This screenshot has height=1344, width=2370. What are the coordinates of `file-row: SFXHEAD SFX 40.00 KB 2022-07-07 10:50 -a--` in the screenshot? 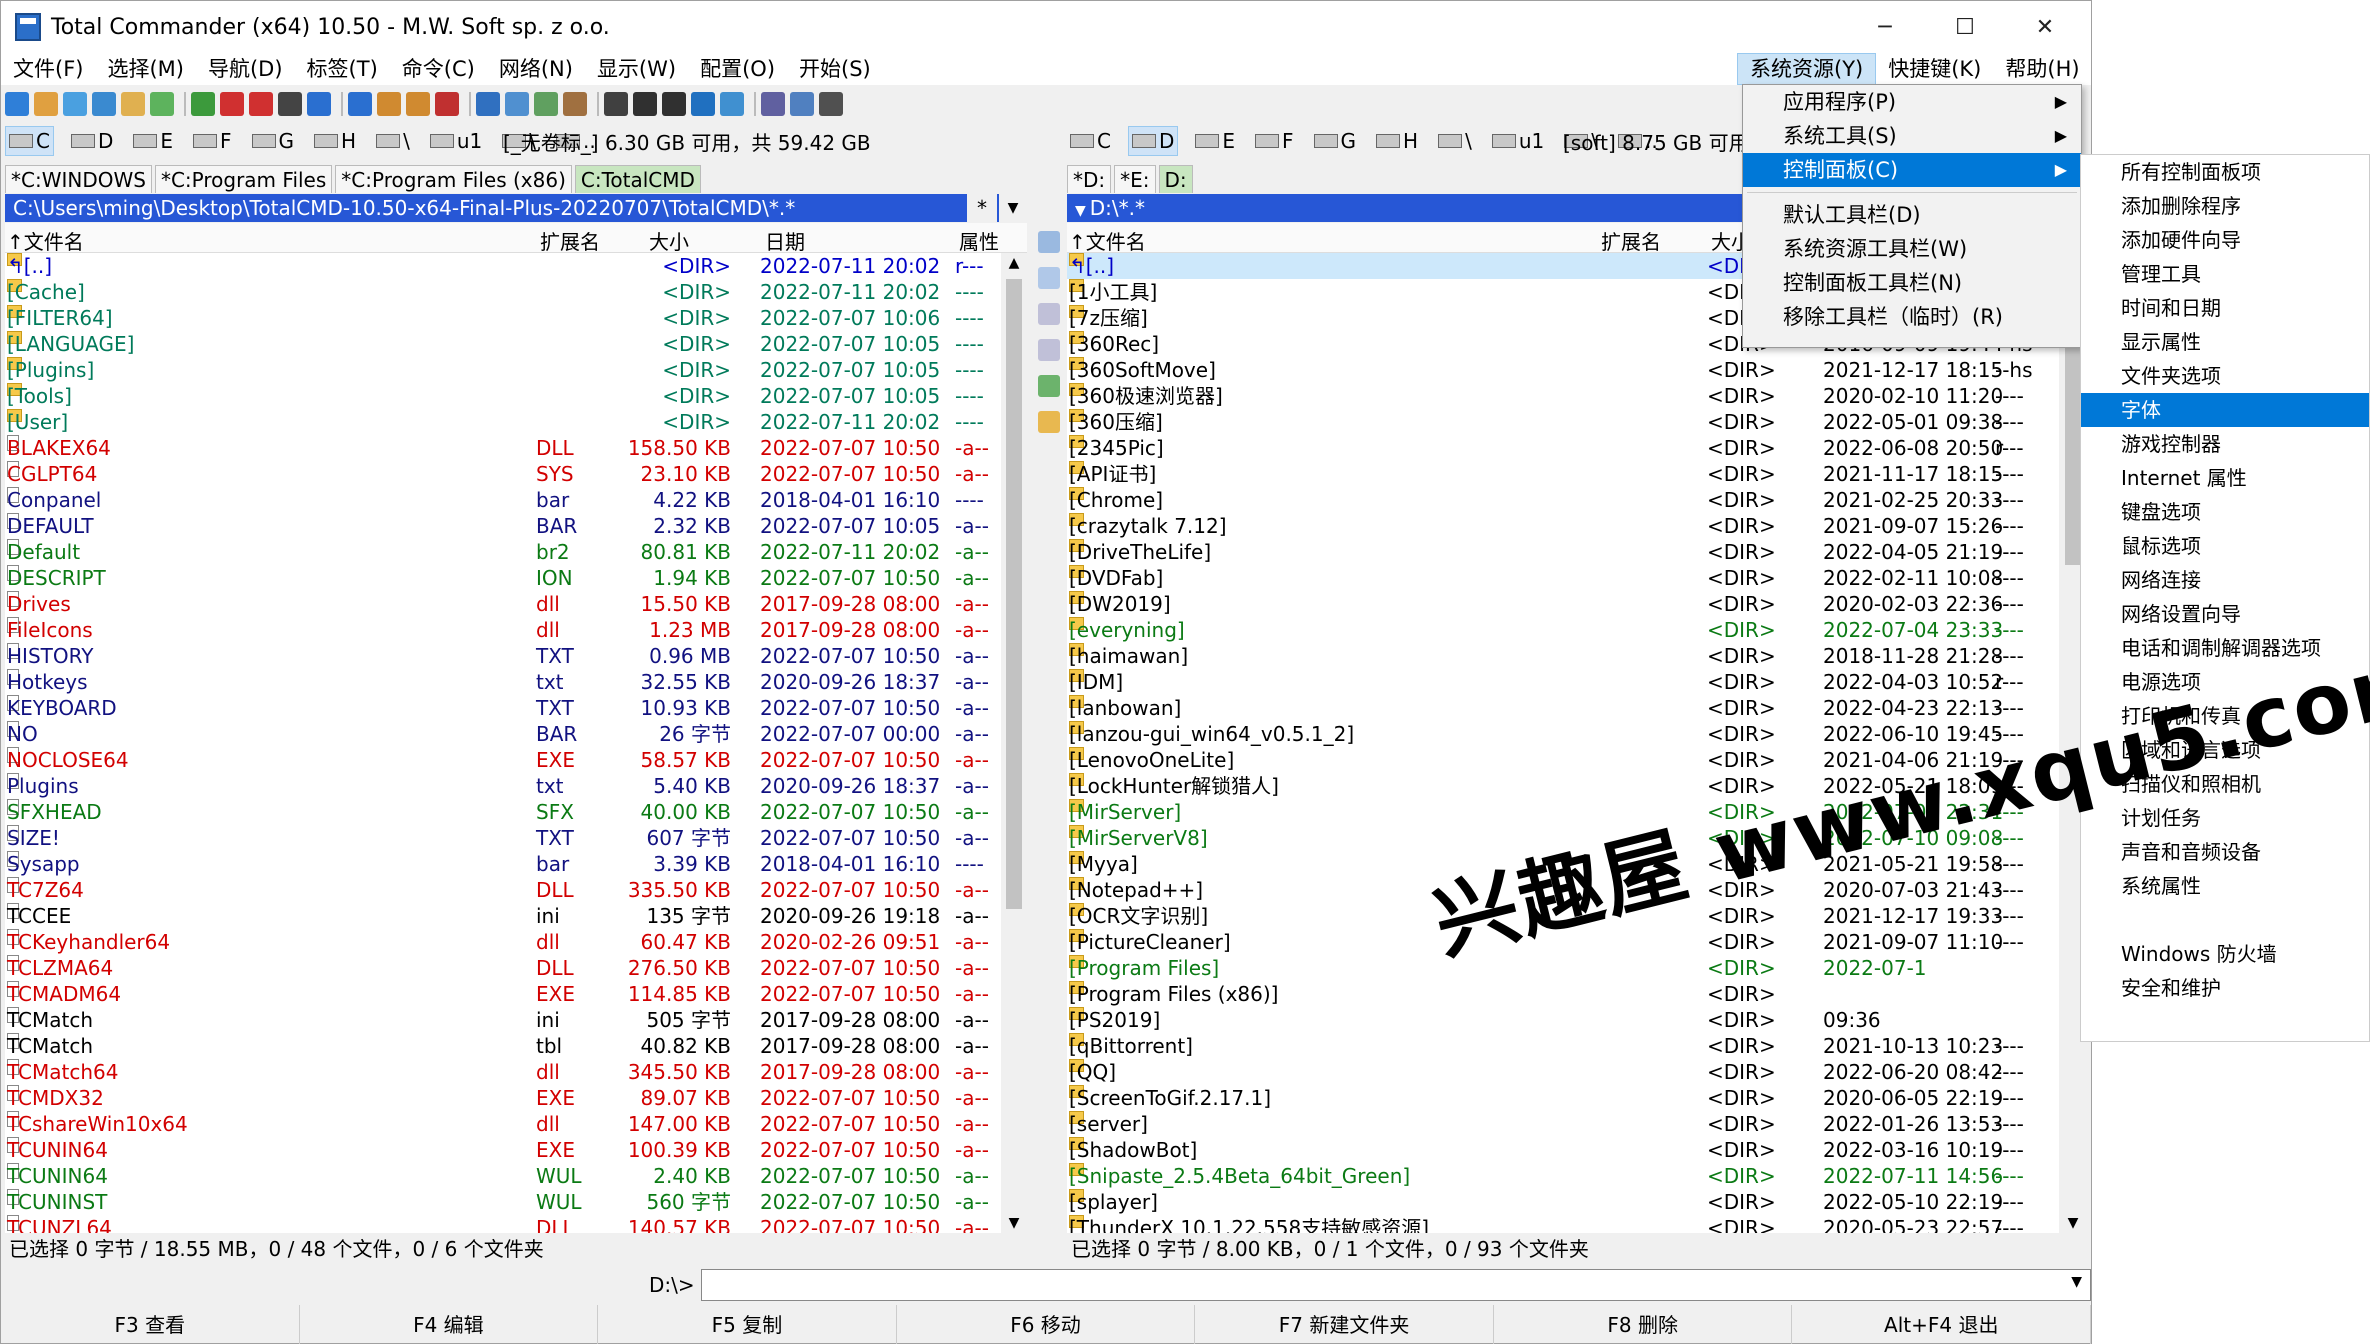 It's located at (503, 812).